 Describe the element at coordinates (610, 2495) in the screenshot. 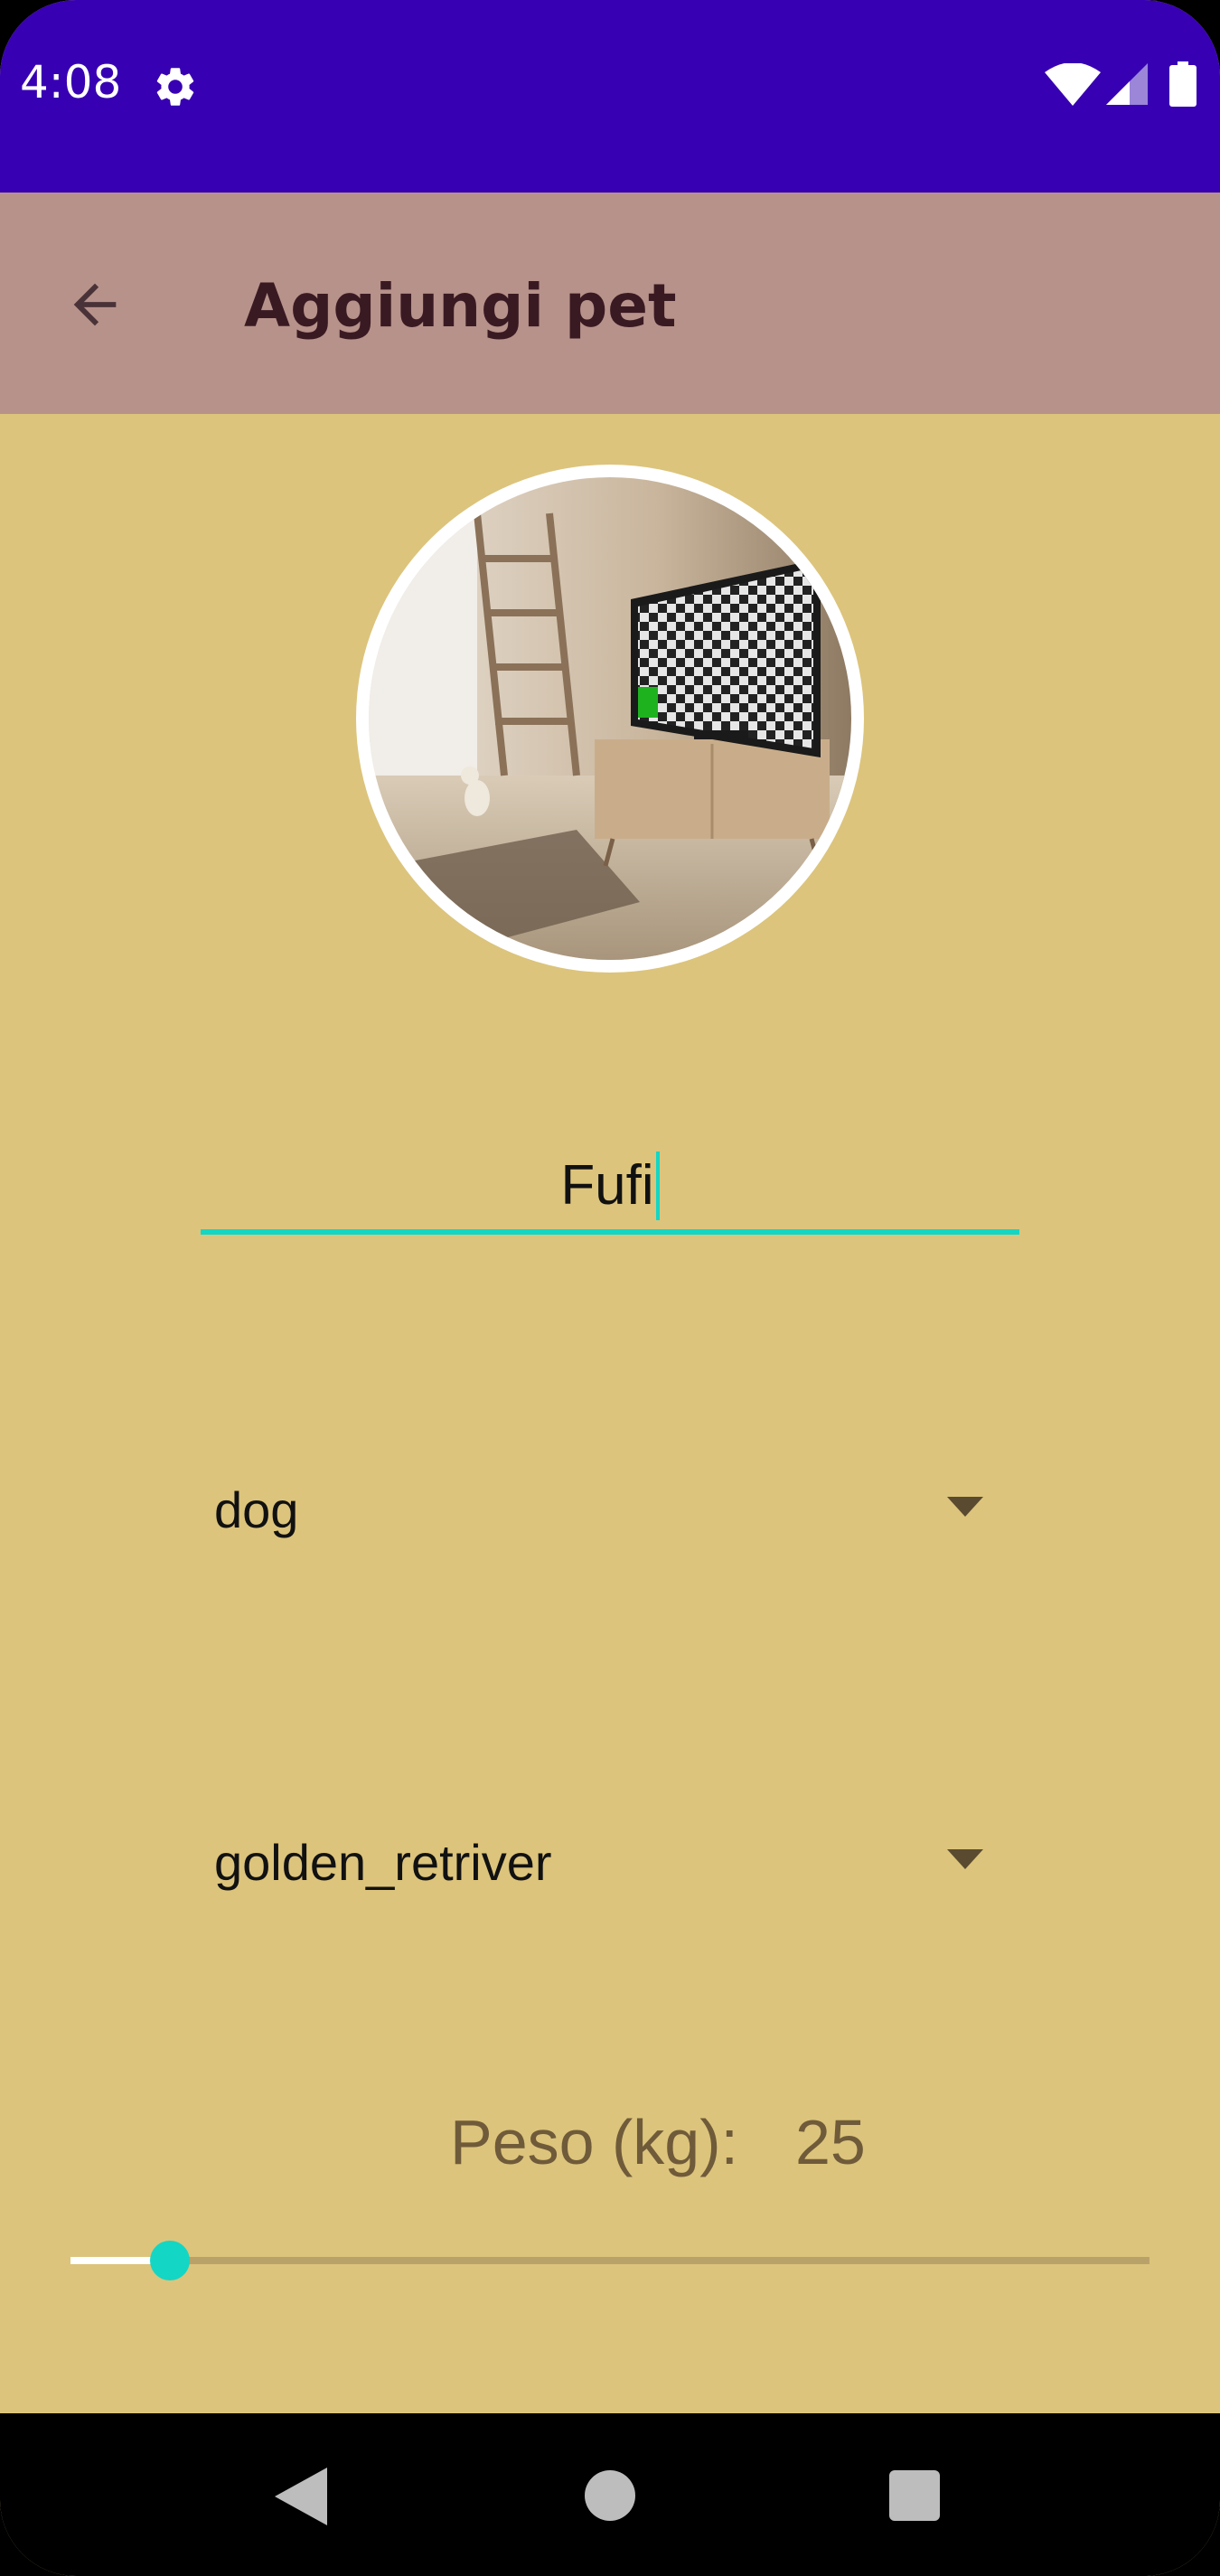

I see `nav-home-icon` at that location.